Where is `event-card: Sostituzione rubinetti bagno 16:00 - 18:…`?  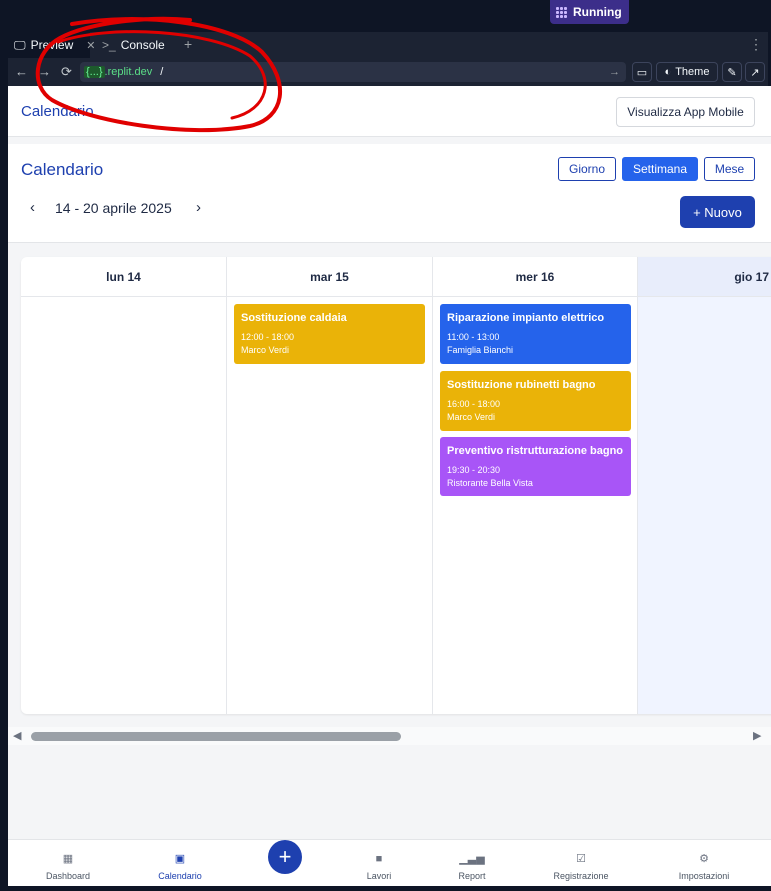
event-card: Sostituzione rubinetti bagno 16:00 - 18:… is located at coordinates (535, 401).